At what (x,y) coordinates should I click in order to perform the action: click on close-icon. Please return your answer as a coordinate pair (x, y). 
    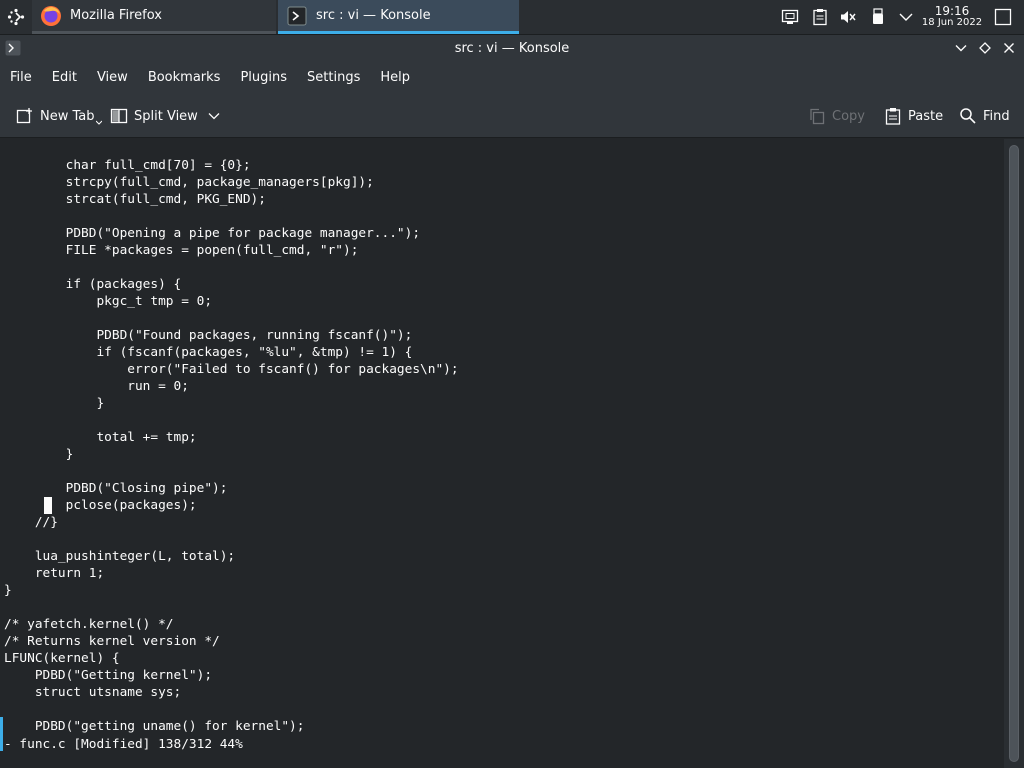
    Looking at the image, I should click on (1009, 48).